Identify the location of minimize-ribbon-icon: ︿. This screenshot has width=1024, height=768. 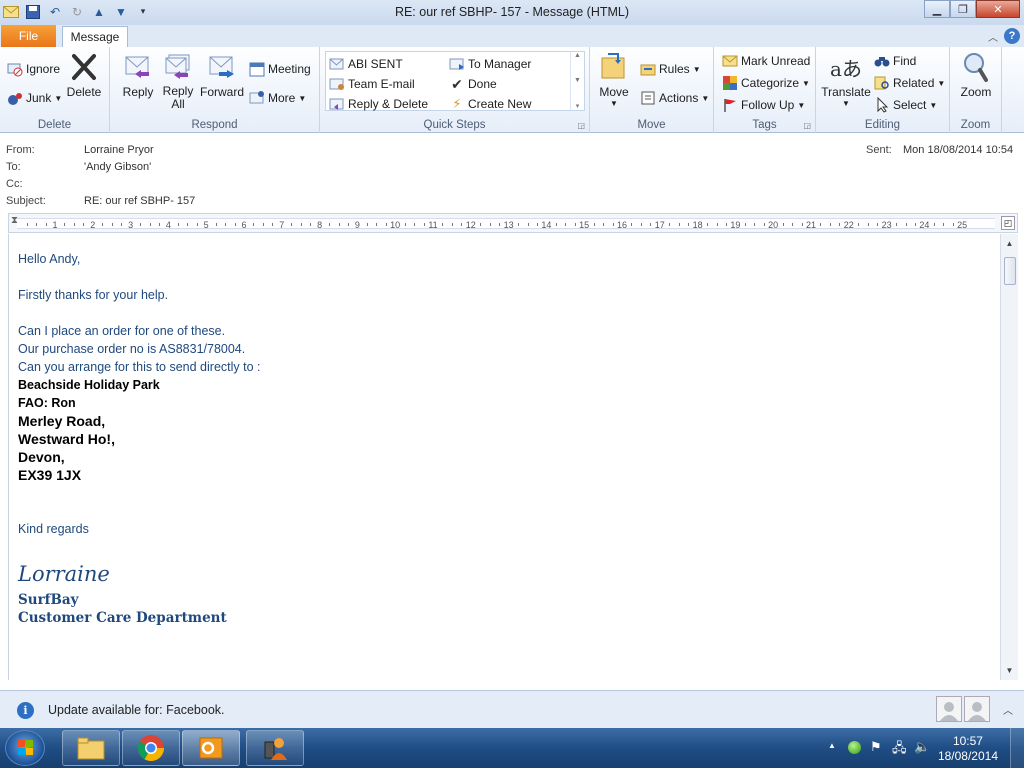
(993, 36).